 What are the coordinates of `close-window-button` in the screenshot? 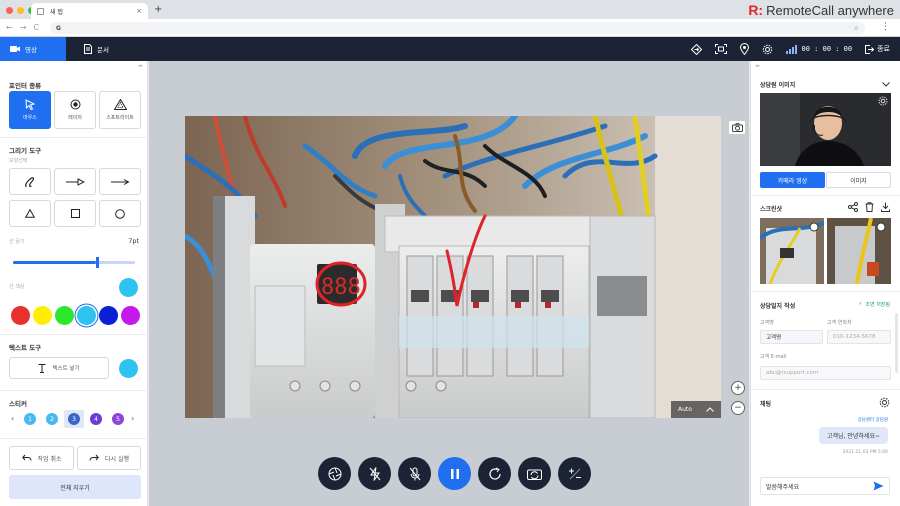 It's located at (9, 10).